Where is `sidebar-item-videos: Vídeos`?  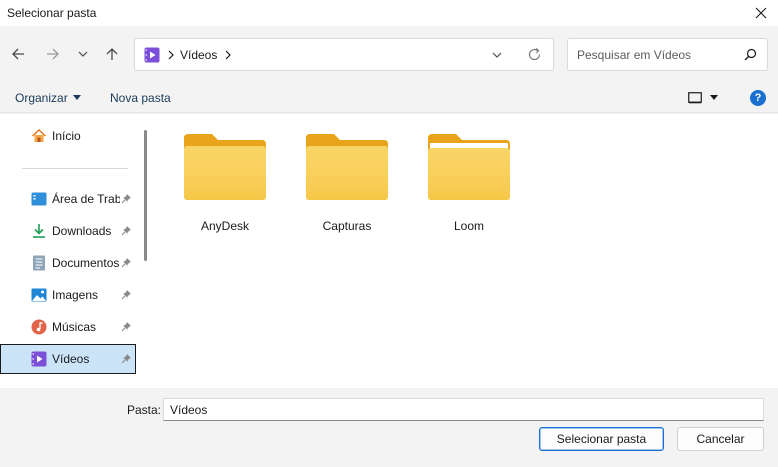
sidebar-item-videos: Vídeos is located at coordinates (68, 359).